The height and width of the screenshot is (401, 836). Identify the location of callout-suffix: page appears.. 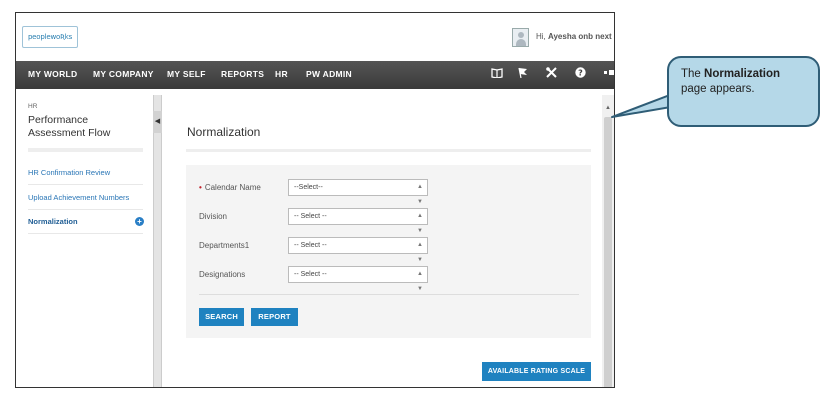
(718, 89).